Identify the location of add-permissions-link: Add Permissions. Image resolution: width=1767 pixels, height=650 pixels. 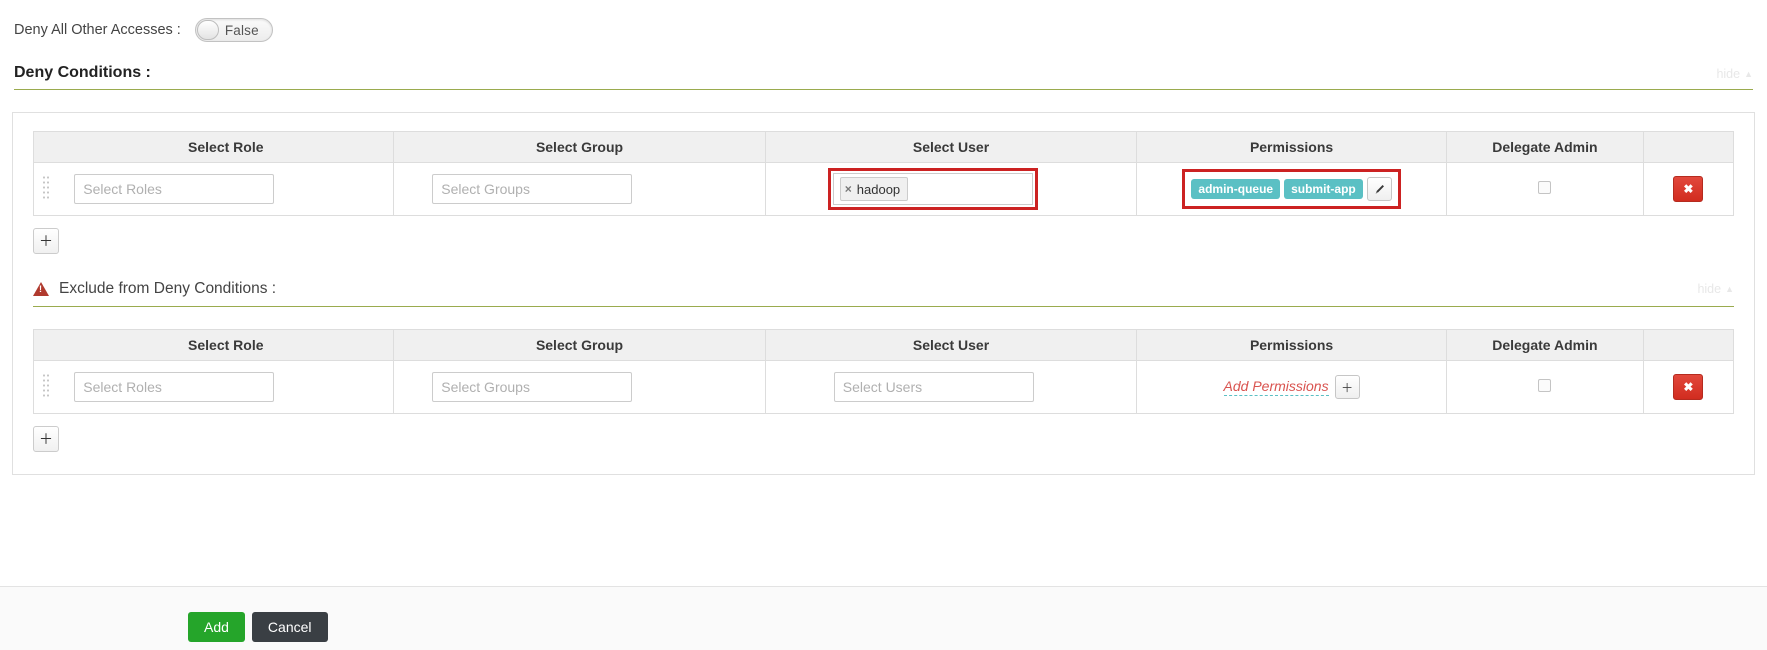
(1276, 387).